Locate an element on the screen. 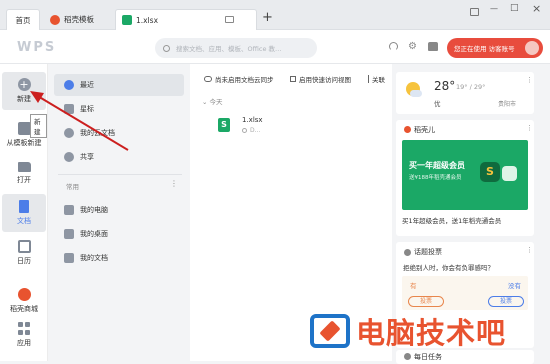 The image size is (550, 364). watermark-text: 电脑技术吧 is located at coordinates (431, 333).